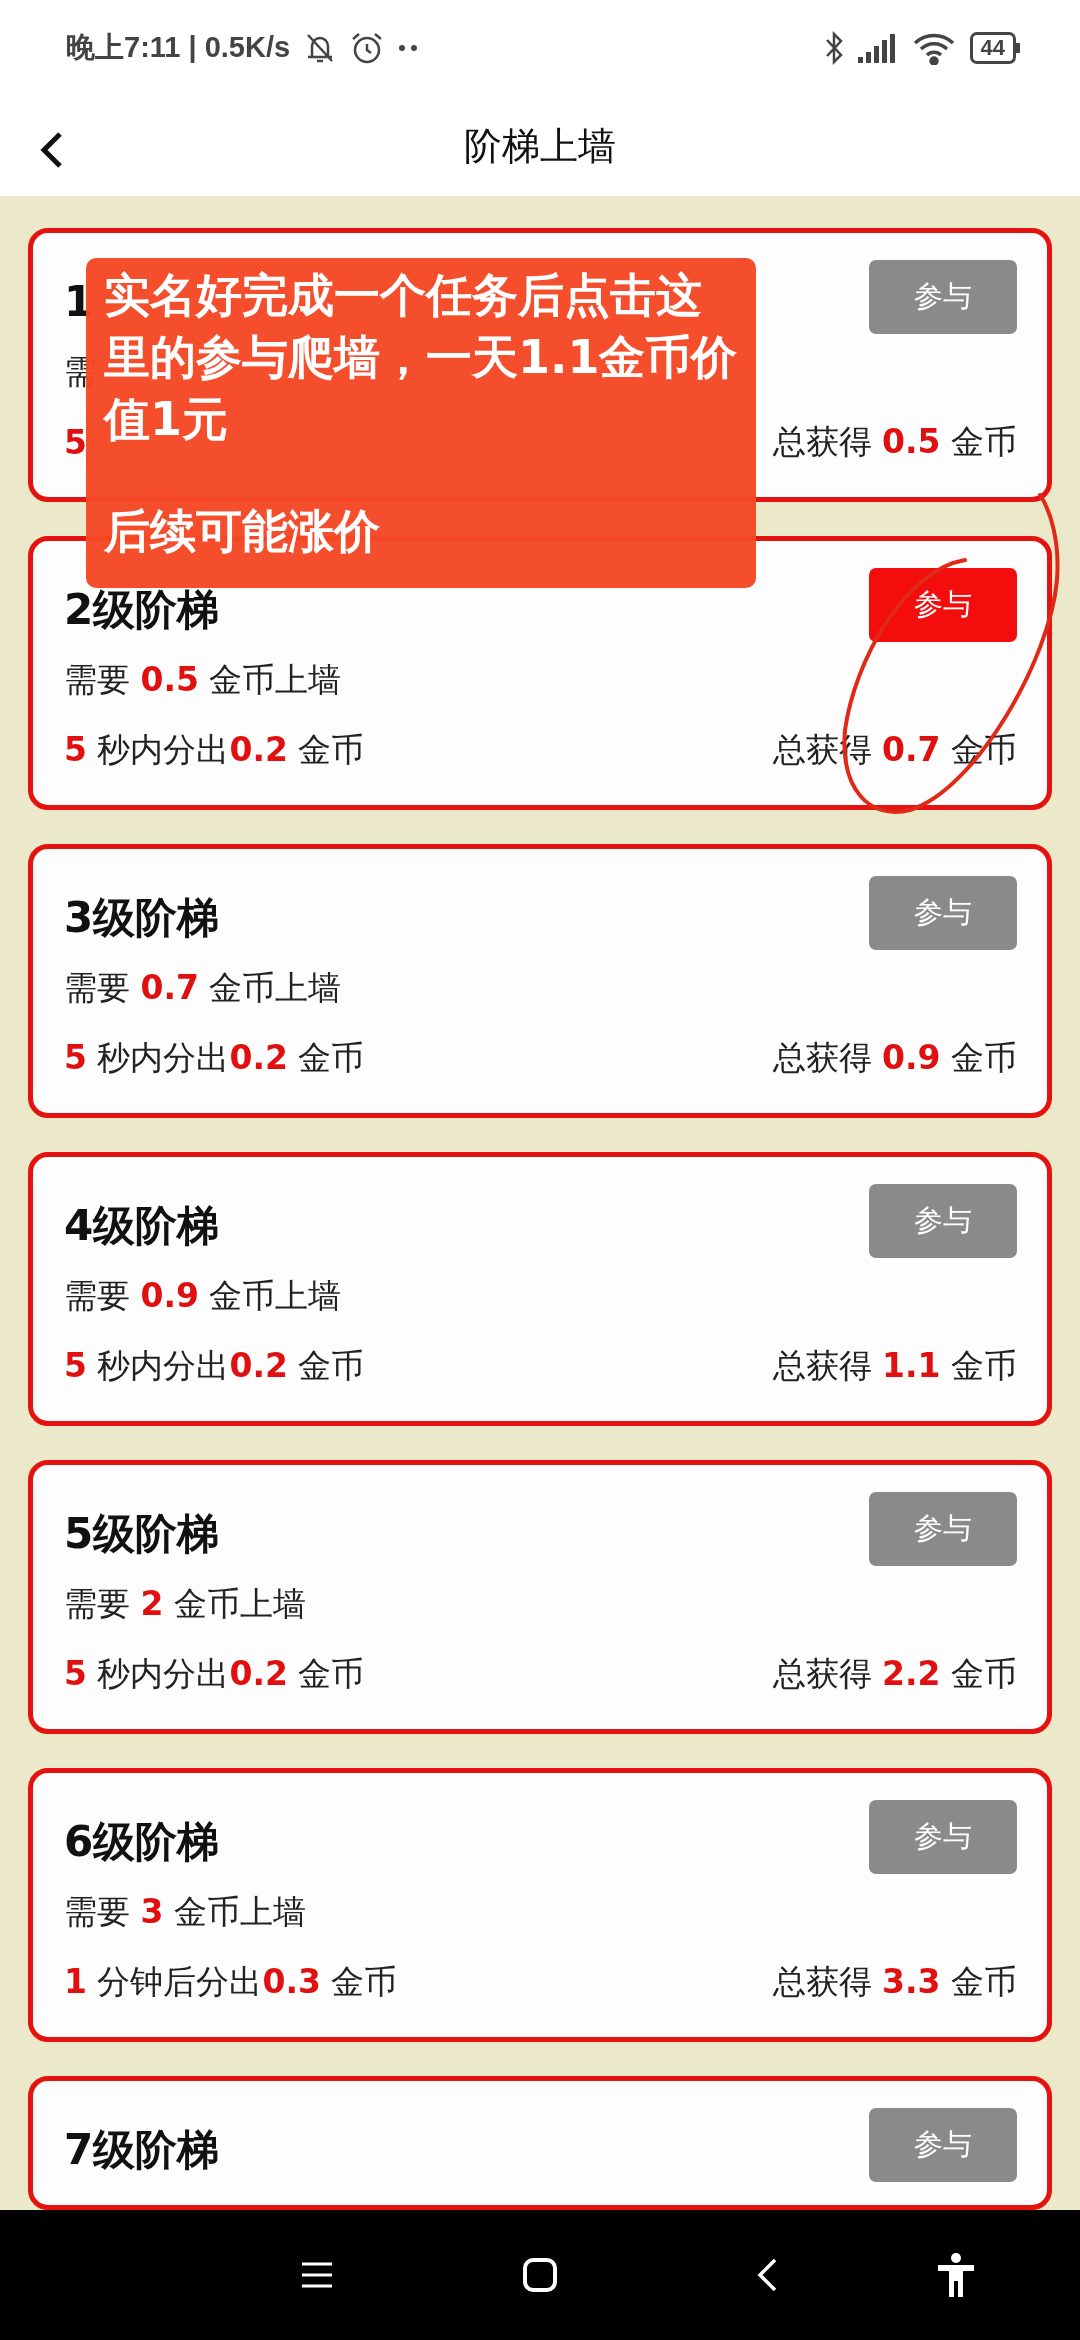 The image size is (1080, 2340). I want to click on status-time: 晚上7:11 | 0.5K/s, so click(178, 47).